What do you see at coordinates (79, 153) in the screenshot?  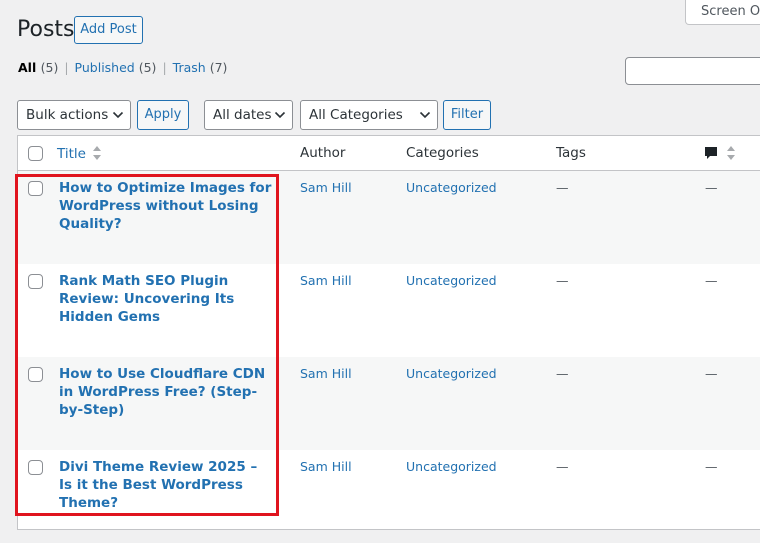 I see `title-column-header: Title` at bounding box center [79, 153].